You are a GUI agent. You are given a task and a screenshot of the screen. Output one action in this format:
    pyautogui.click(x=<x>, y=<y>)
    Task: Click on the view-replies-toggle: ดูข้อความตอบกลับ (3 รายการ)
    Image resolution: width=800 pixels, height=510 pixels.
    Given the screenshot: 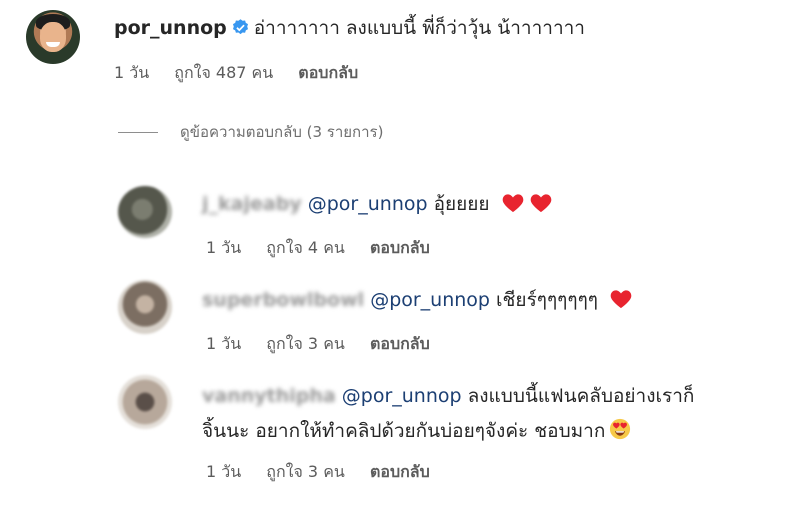 What is the action you would take?
    pyautogui.click(x=250, y=132)
    